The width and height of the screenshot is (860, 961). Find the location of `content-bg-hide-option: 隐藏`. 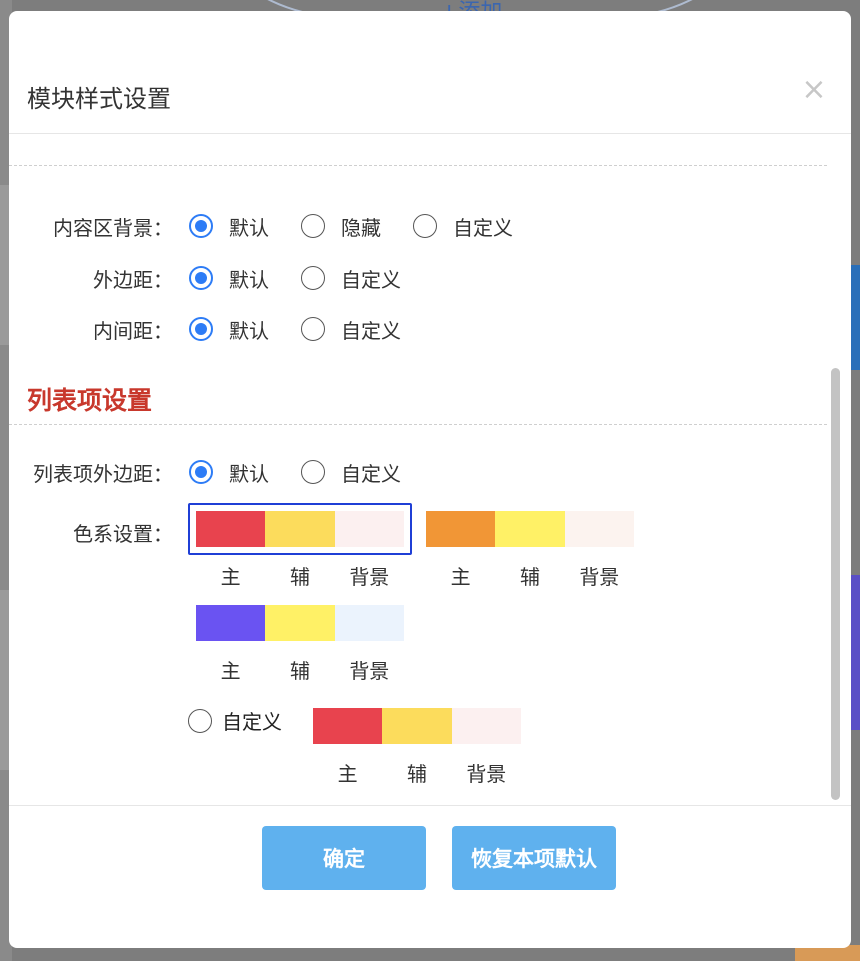

content-bg-hide-option: 隐藏 is located at coordinates (341, 226).